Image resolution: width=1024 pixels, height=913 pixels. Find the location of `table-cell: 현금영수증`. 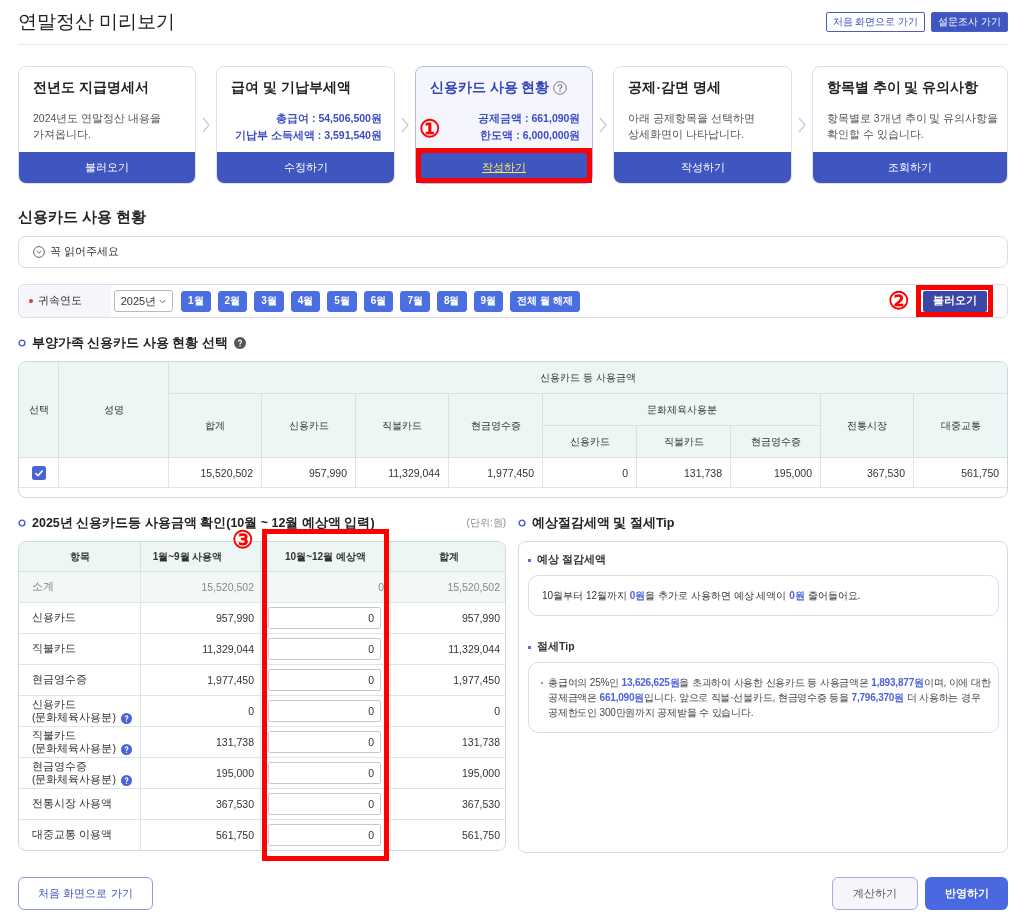

table-cell: 현금영수증 is located at coordinates (80, 680).